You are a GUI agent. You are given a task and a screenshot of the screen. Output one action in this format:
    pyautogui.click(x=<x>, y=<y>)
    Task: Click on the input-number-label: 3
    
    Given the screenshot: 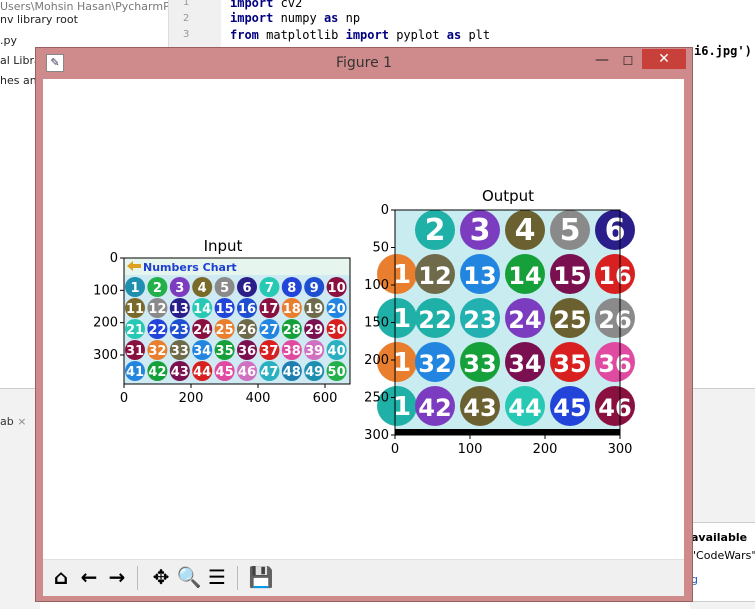 What is the action you would take?
    pyautogui.click(x=179, y=288)
    